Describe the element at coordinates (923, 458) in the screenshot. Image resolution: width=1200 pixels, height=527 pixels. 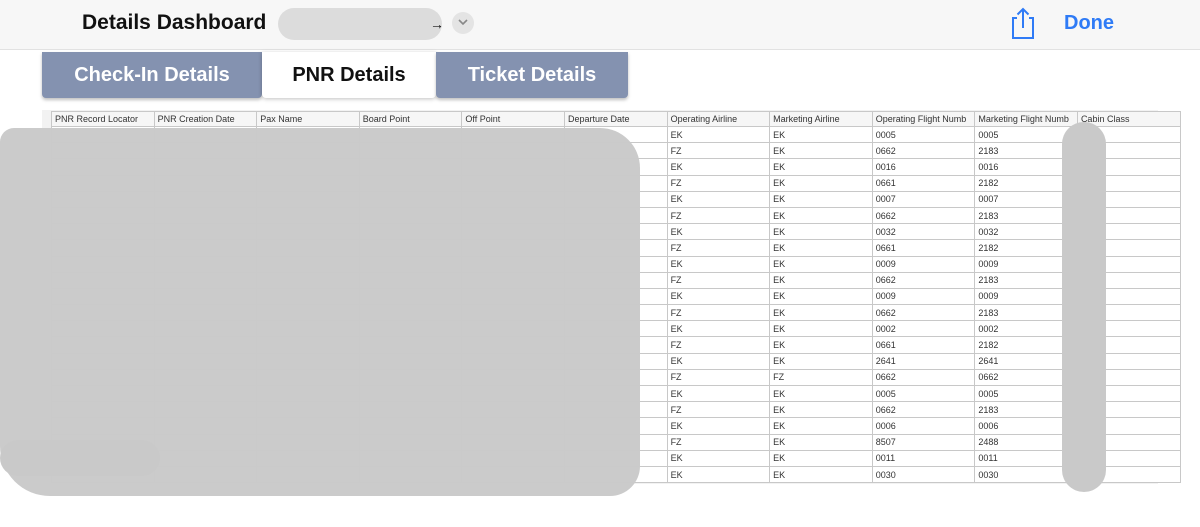
I see `table-cell: 0011` at that location.